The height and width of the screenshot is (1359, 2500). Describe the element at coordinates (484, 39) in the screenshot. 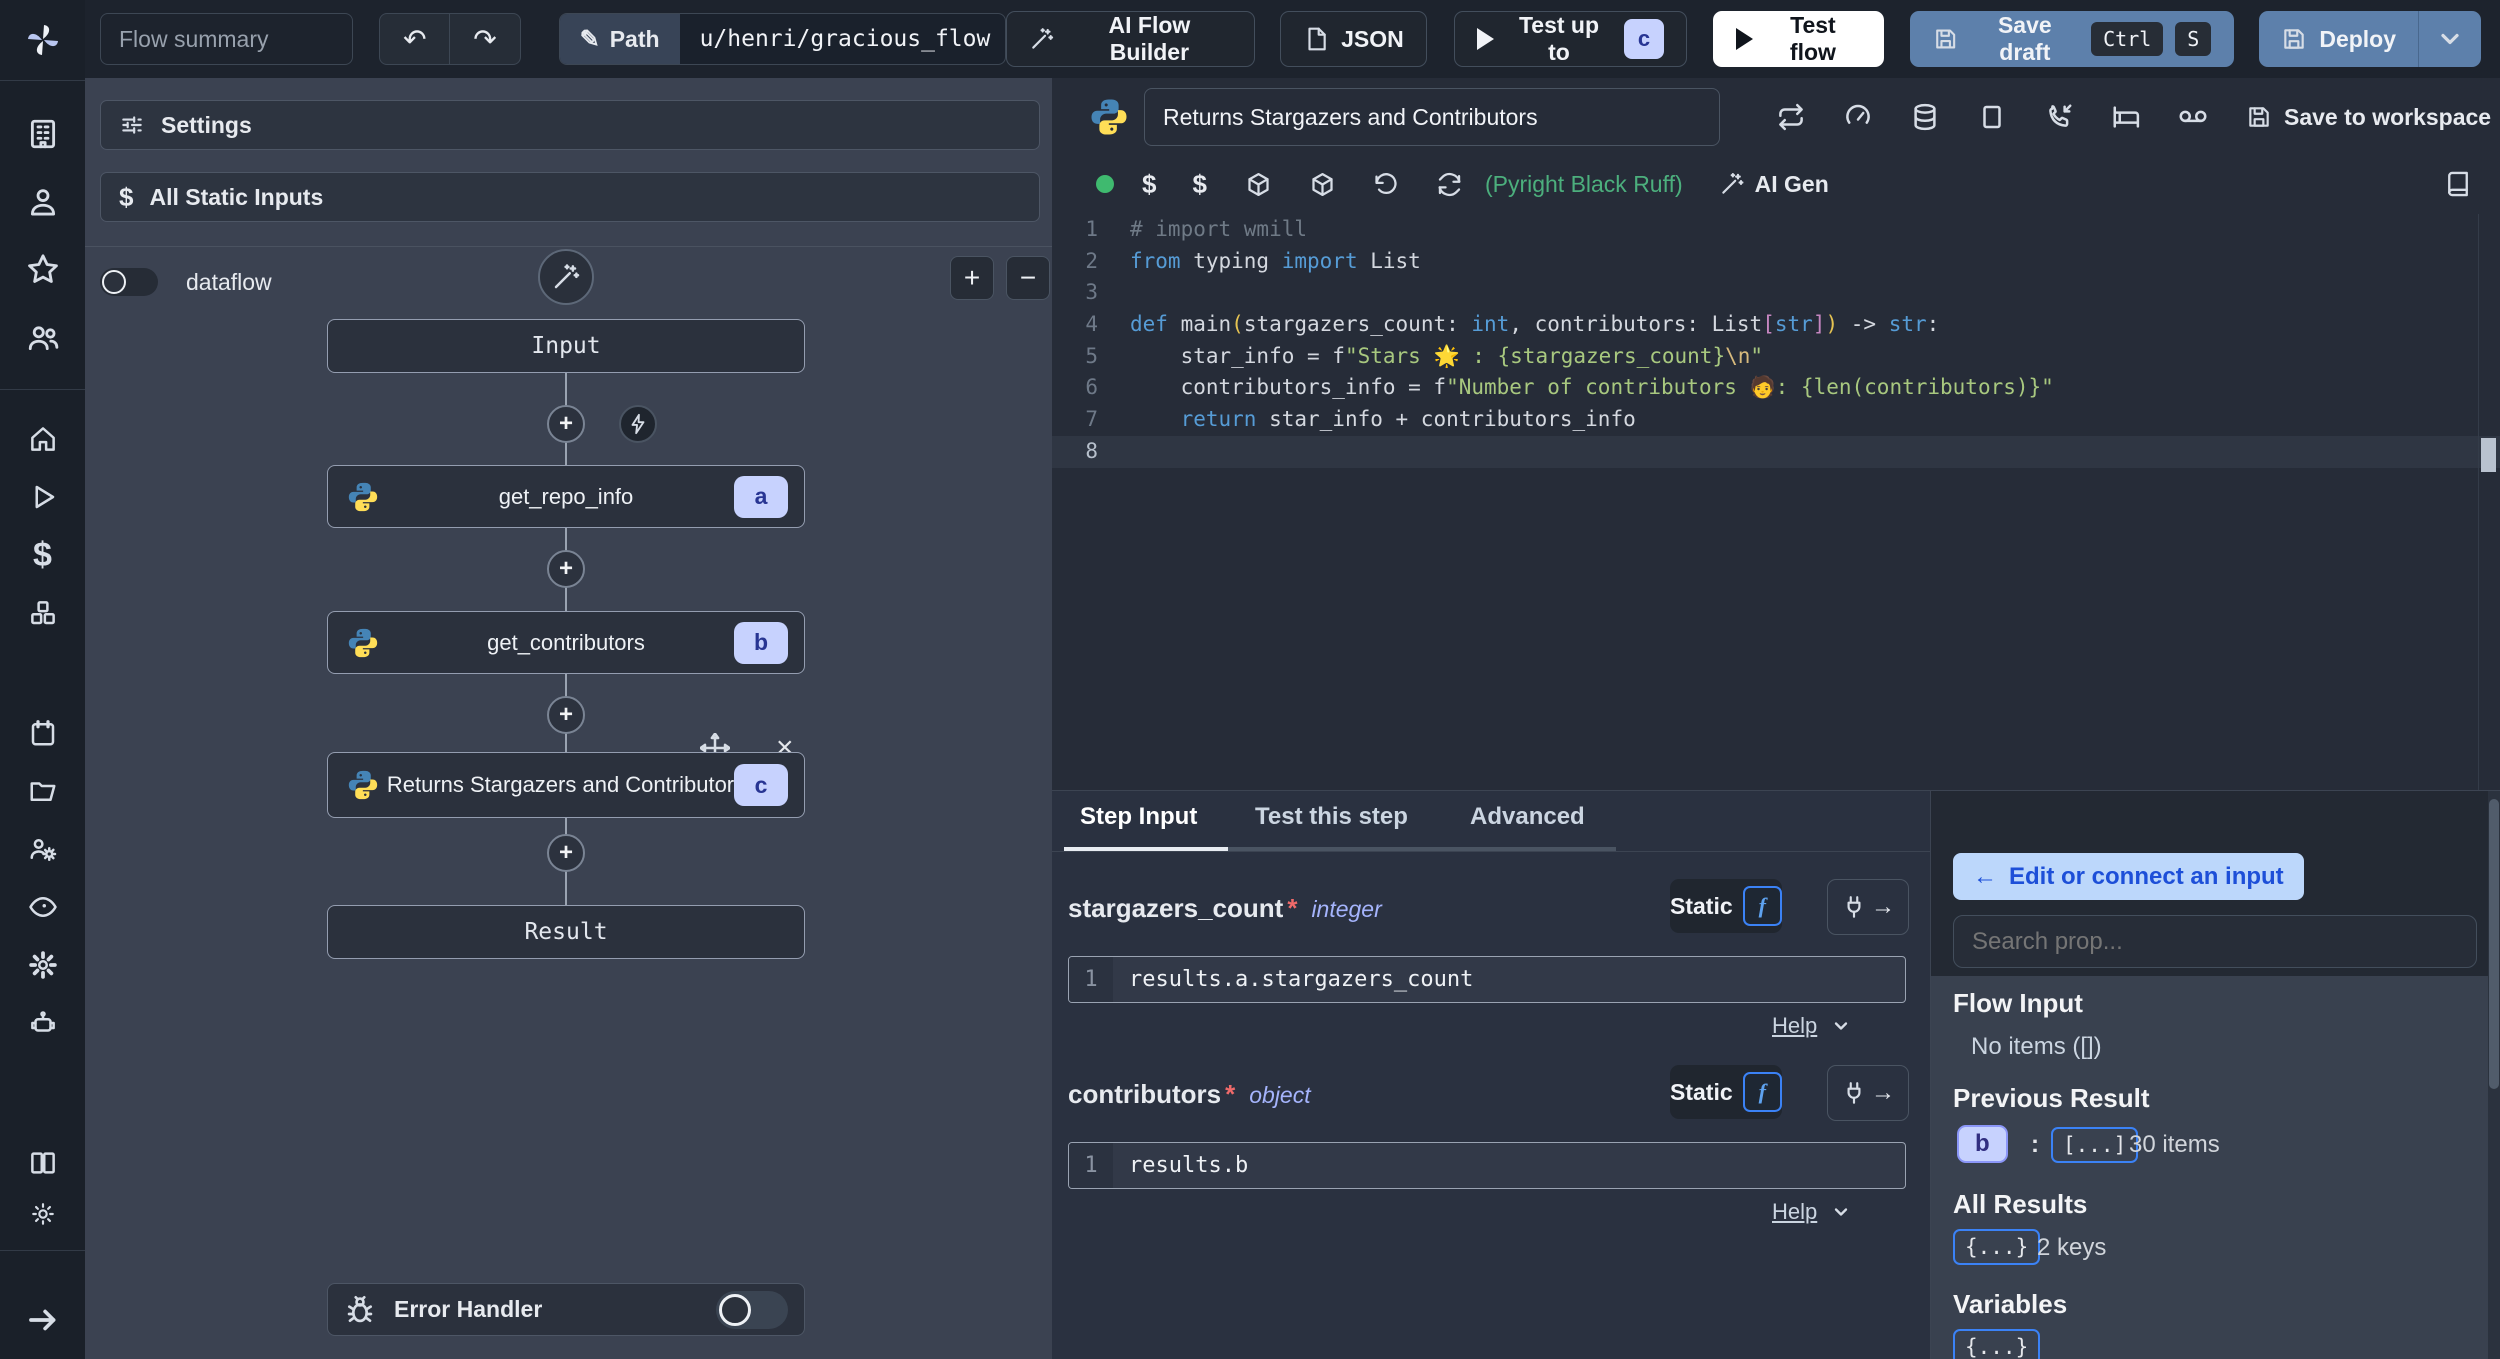

I see `redo-button: ↷` at that location.